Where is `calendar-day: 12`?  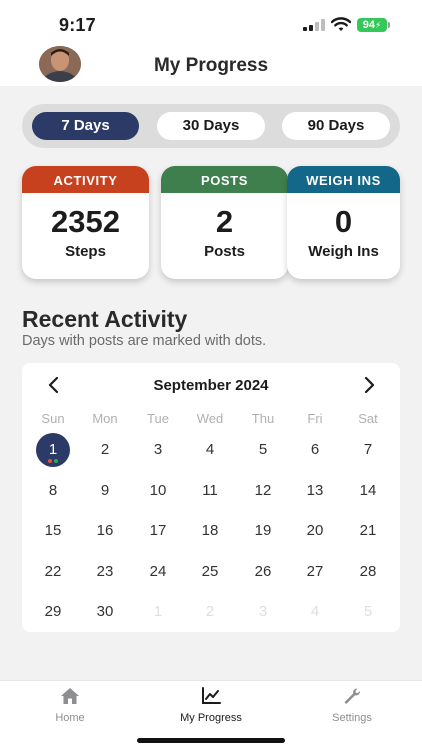
calendar-day: 12 is located at coordinates (263, 491).